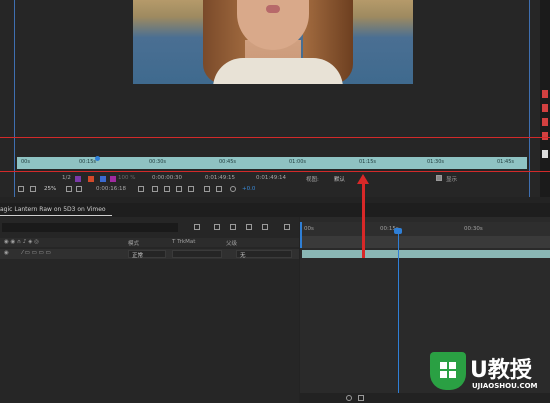  Describe the element at coordinates (275, 137) in the screenshot. I see `annotation-line-top` at that location.